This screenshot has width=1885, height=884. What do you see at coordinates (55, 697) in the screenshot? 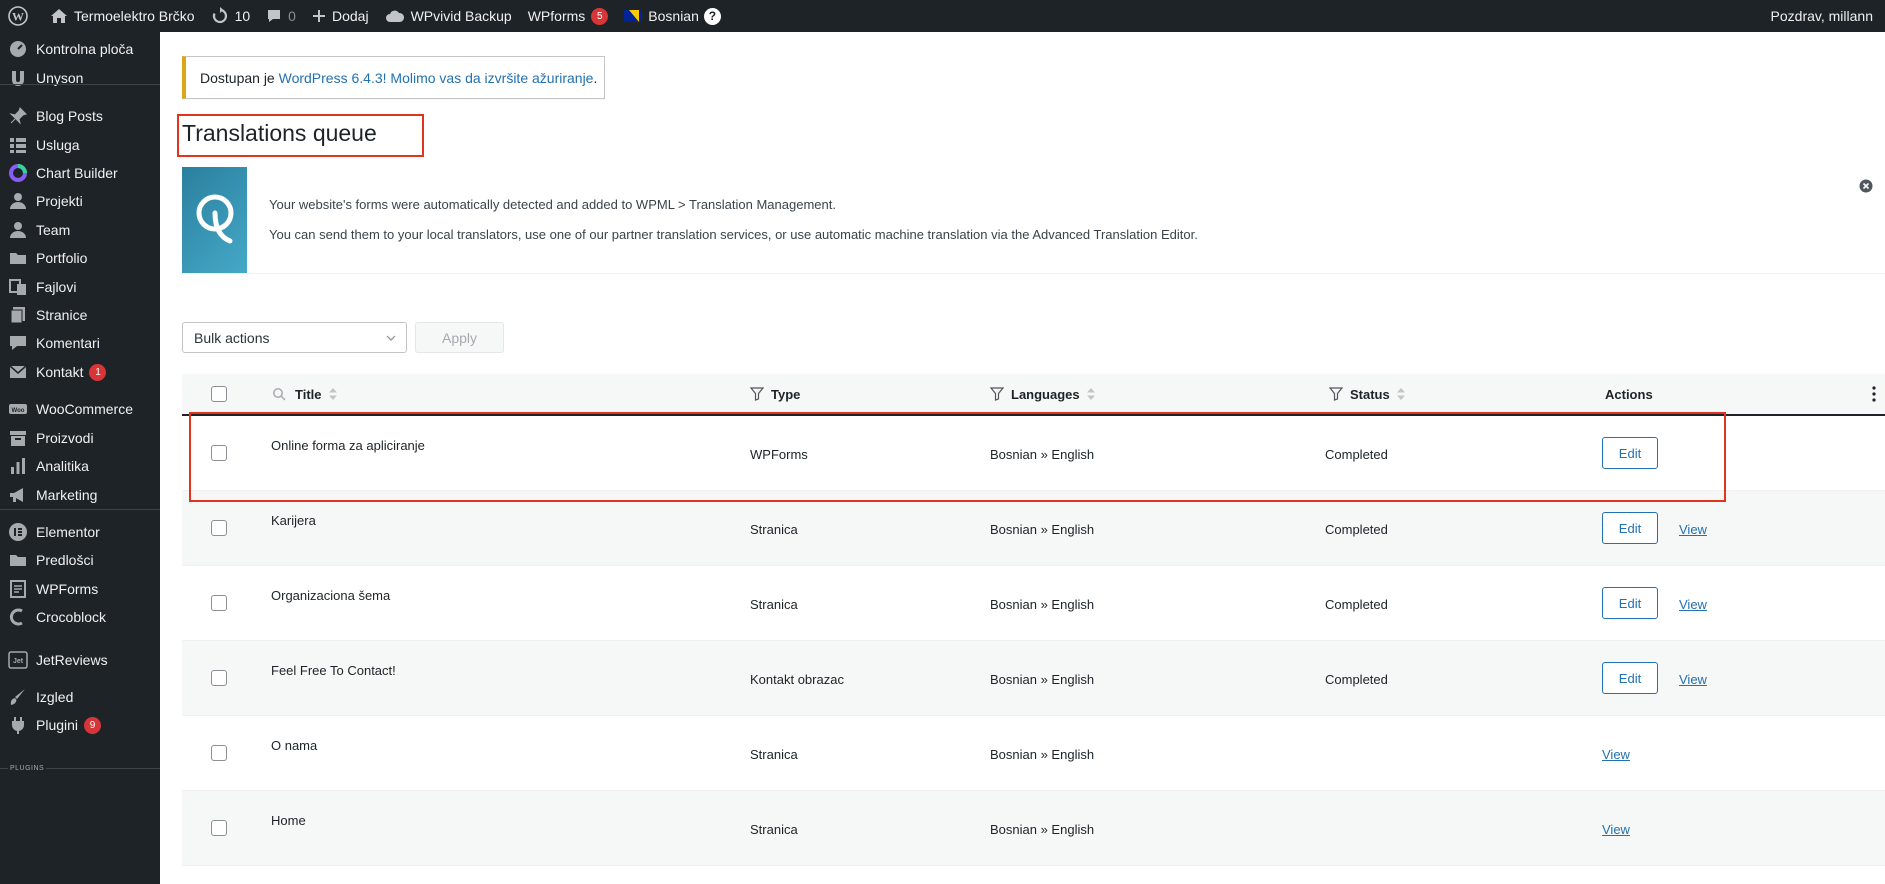
I see `sidebar-item-label: Izgled` at bounding box center [55, 697].